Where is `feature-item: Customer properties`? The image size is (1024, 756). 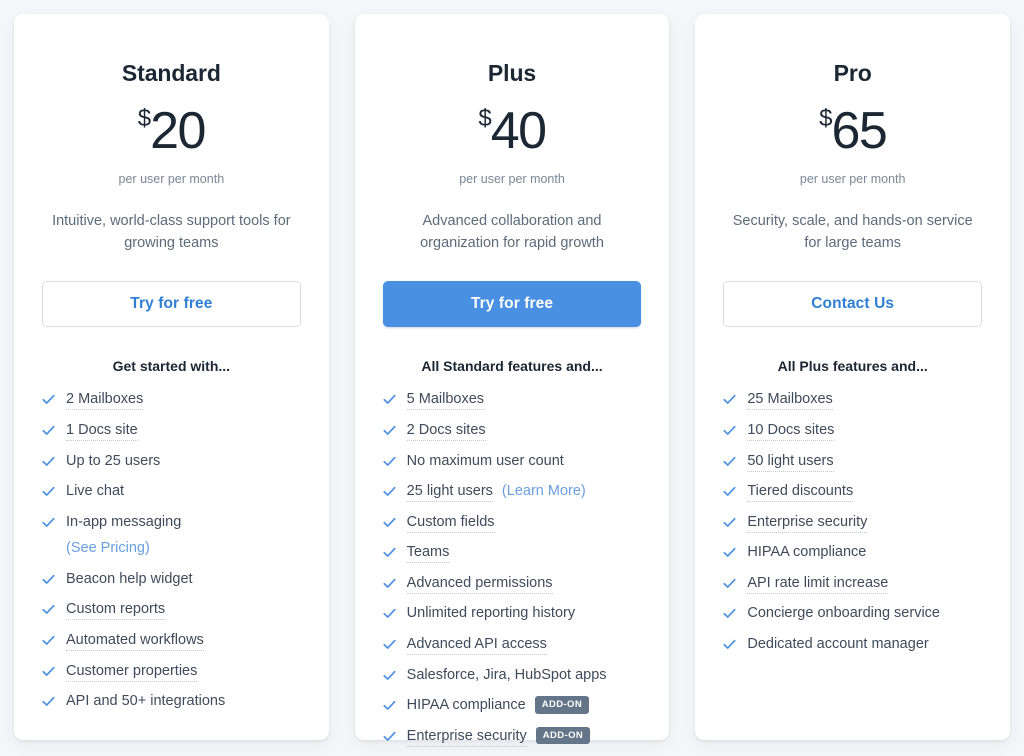
feature-item: Customer properties is located at coordinates (171, 671).